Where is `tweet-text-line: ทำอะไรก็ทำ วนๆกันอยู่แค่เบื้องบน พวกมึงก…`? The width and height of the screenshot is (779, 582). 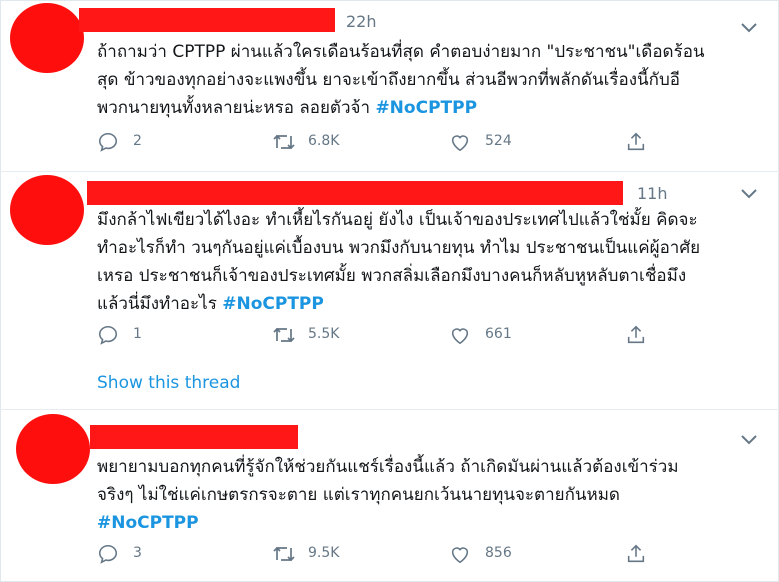
tweet-text-line: ทำอะไรก็ทำ วนๆกันอยู่แค่เบื้องบน พวกมึงก… is located at coordinates (399, 248).